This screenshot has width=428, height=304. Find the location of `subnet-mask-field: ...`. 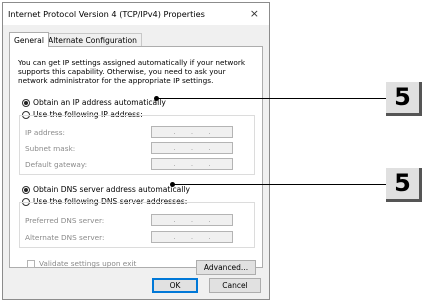

subnet-mask-field: ... is located at coordinates (192, 148).